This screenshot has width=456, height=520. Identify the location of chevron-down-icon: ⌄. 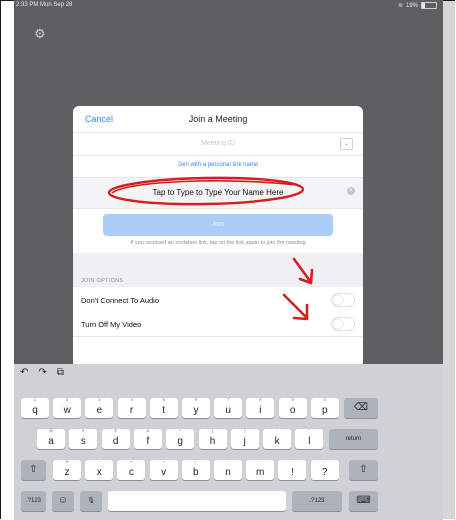
(346, 144).